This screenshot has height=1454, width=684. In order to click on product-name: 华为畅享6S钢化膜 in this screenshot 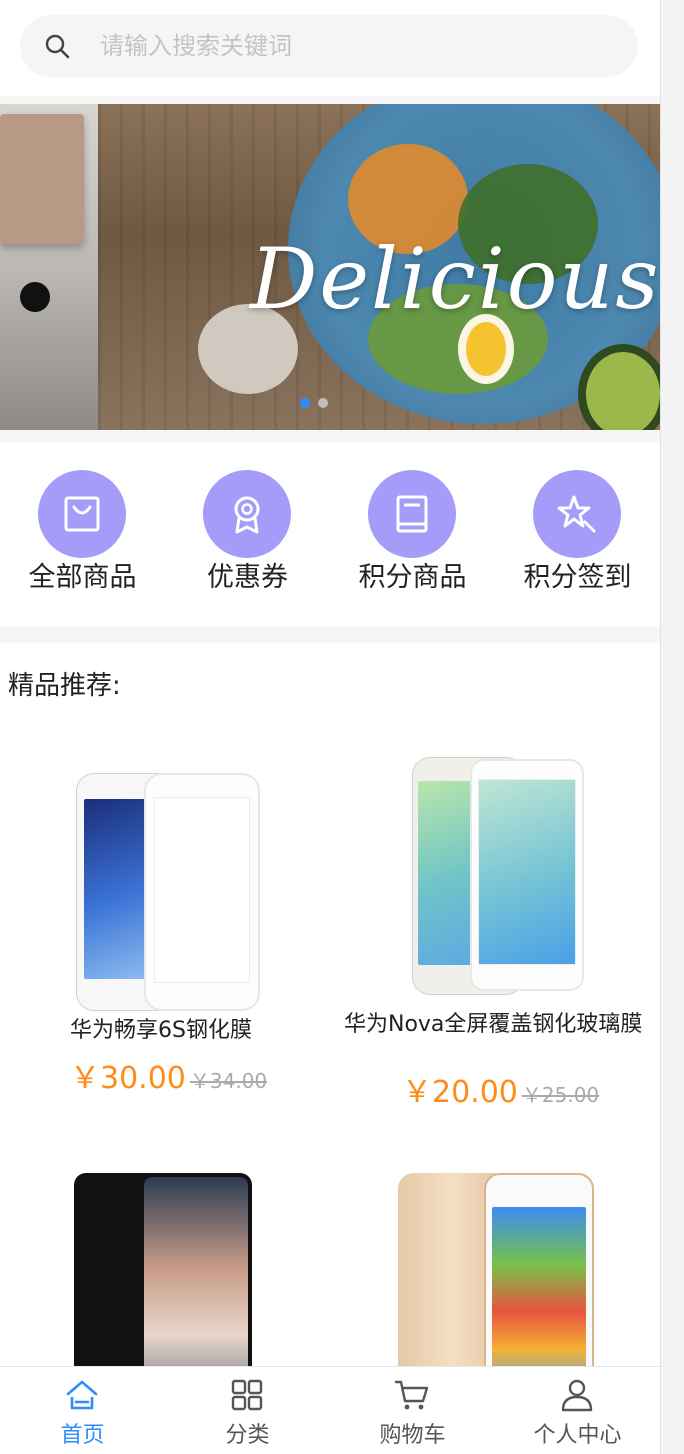, I will do `click(161, 1030)`.